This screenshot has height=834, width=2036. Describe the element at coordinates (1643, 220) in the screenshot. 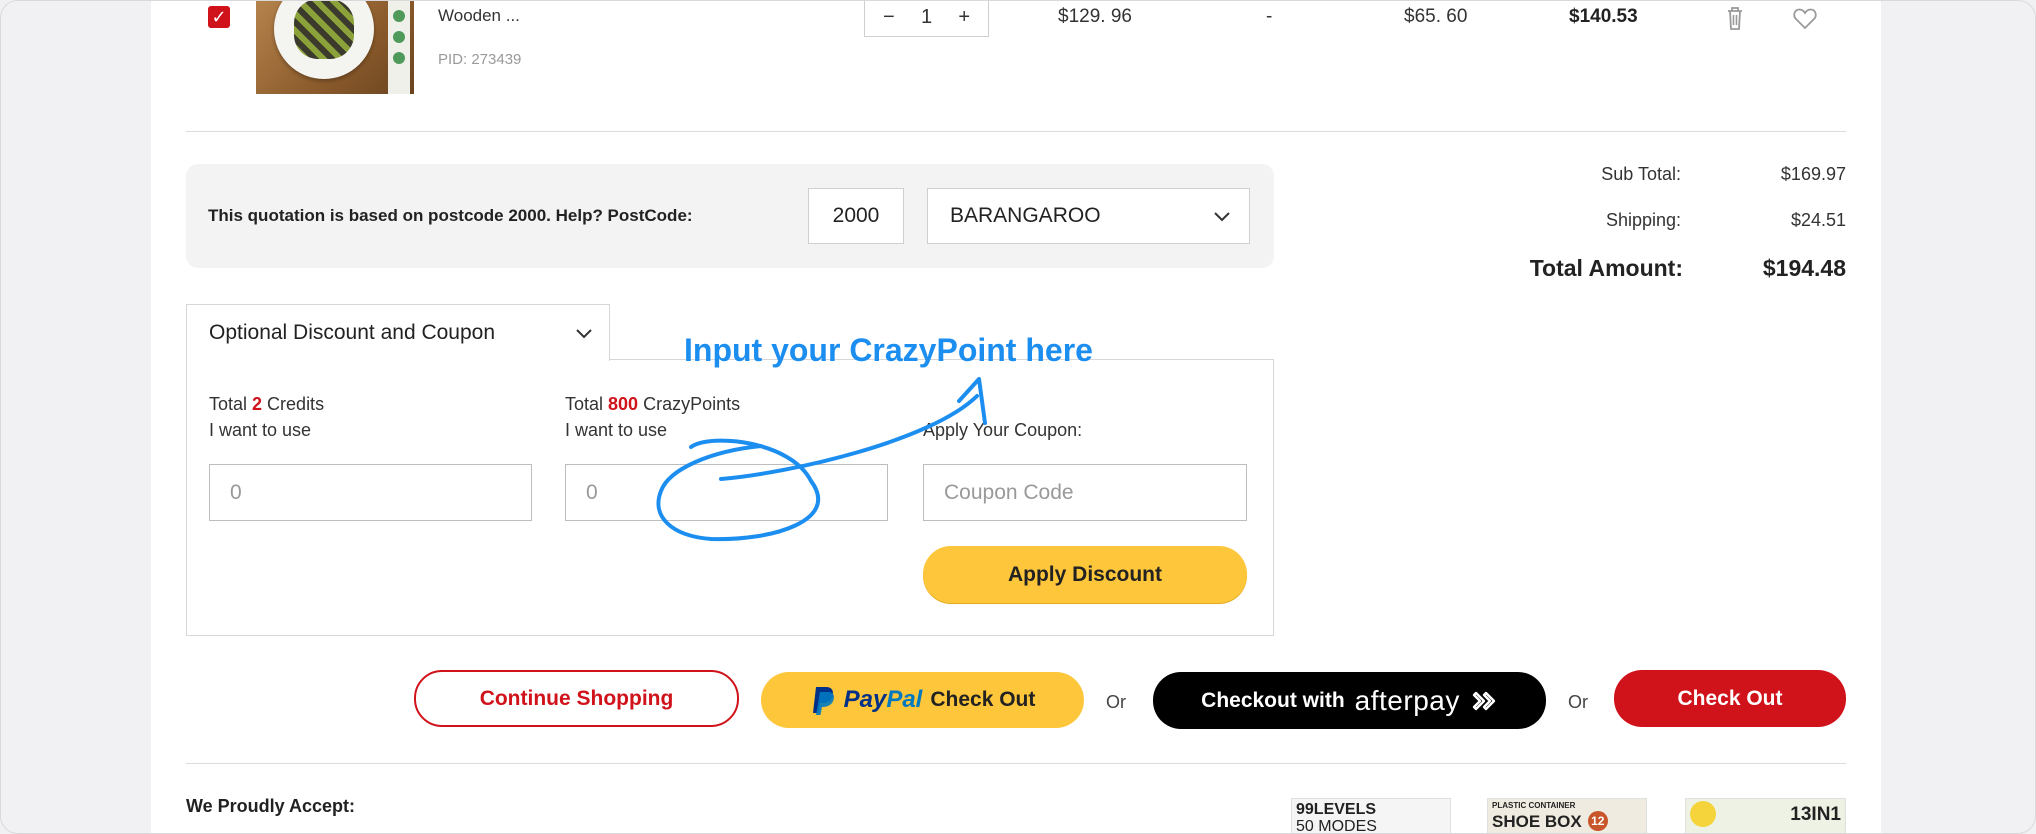

I see `shipping-label: Shipping:` at that location.